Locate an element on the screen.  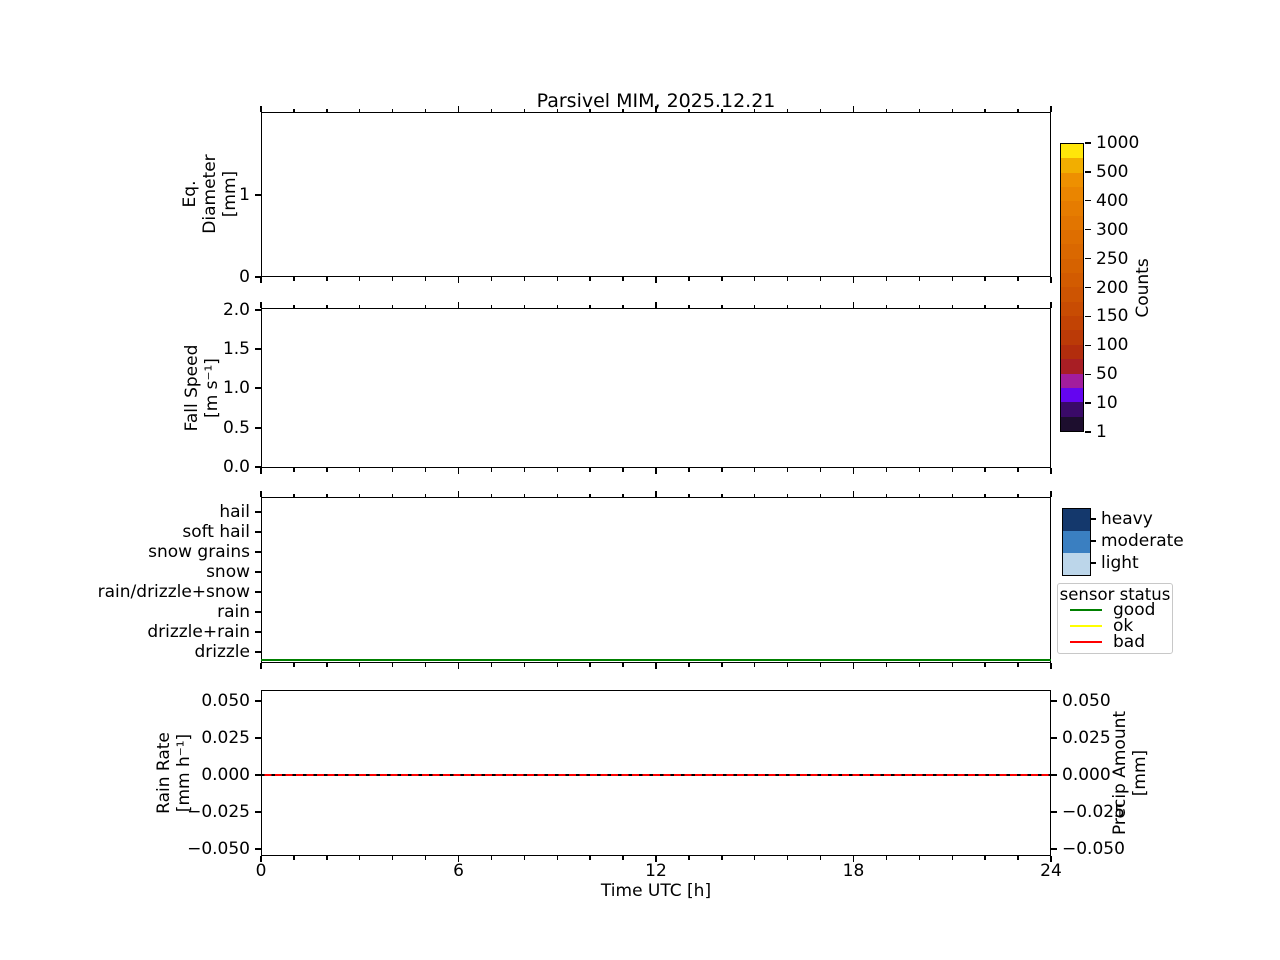
x-tick-label: 0 is located at coordinates (261, 871).